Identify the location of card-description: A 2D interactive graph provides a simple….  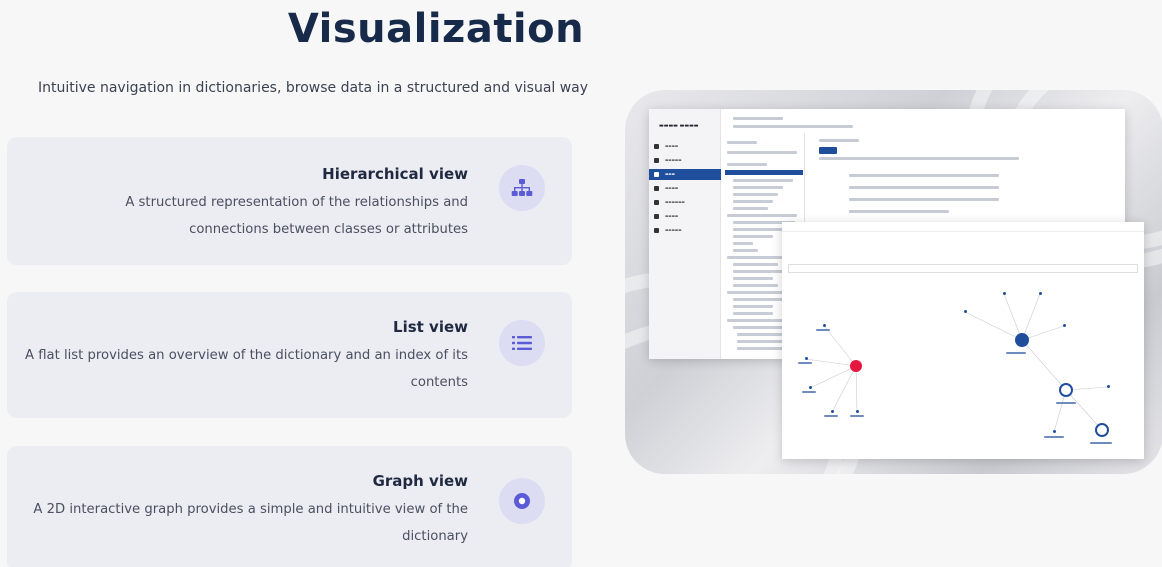
(250, 523).